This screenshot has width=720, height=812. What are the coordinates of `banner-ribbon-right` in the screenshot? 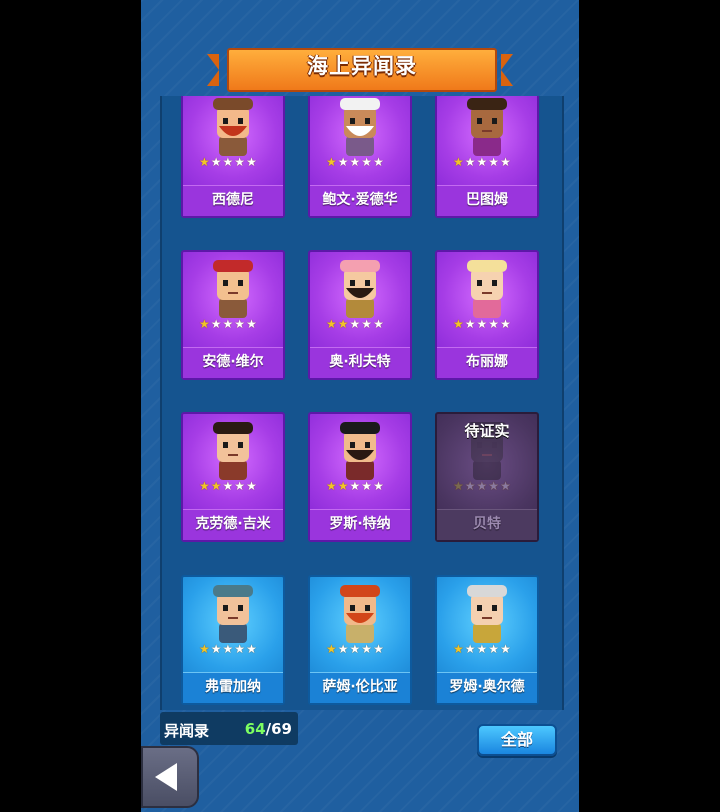 It's located at (507, 70).